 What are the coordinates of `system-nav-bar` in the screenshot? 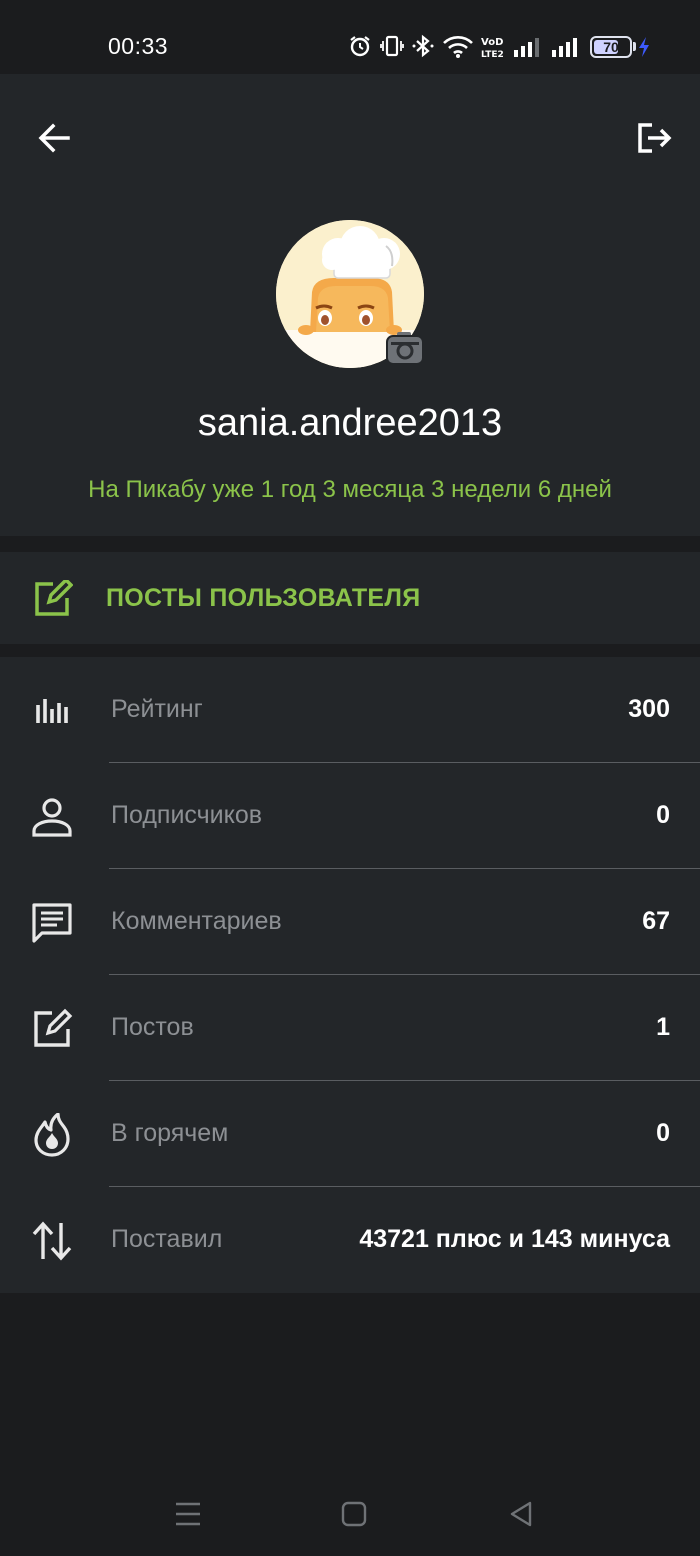 It's located at (350, 1513).